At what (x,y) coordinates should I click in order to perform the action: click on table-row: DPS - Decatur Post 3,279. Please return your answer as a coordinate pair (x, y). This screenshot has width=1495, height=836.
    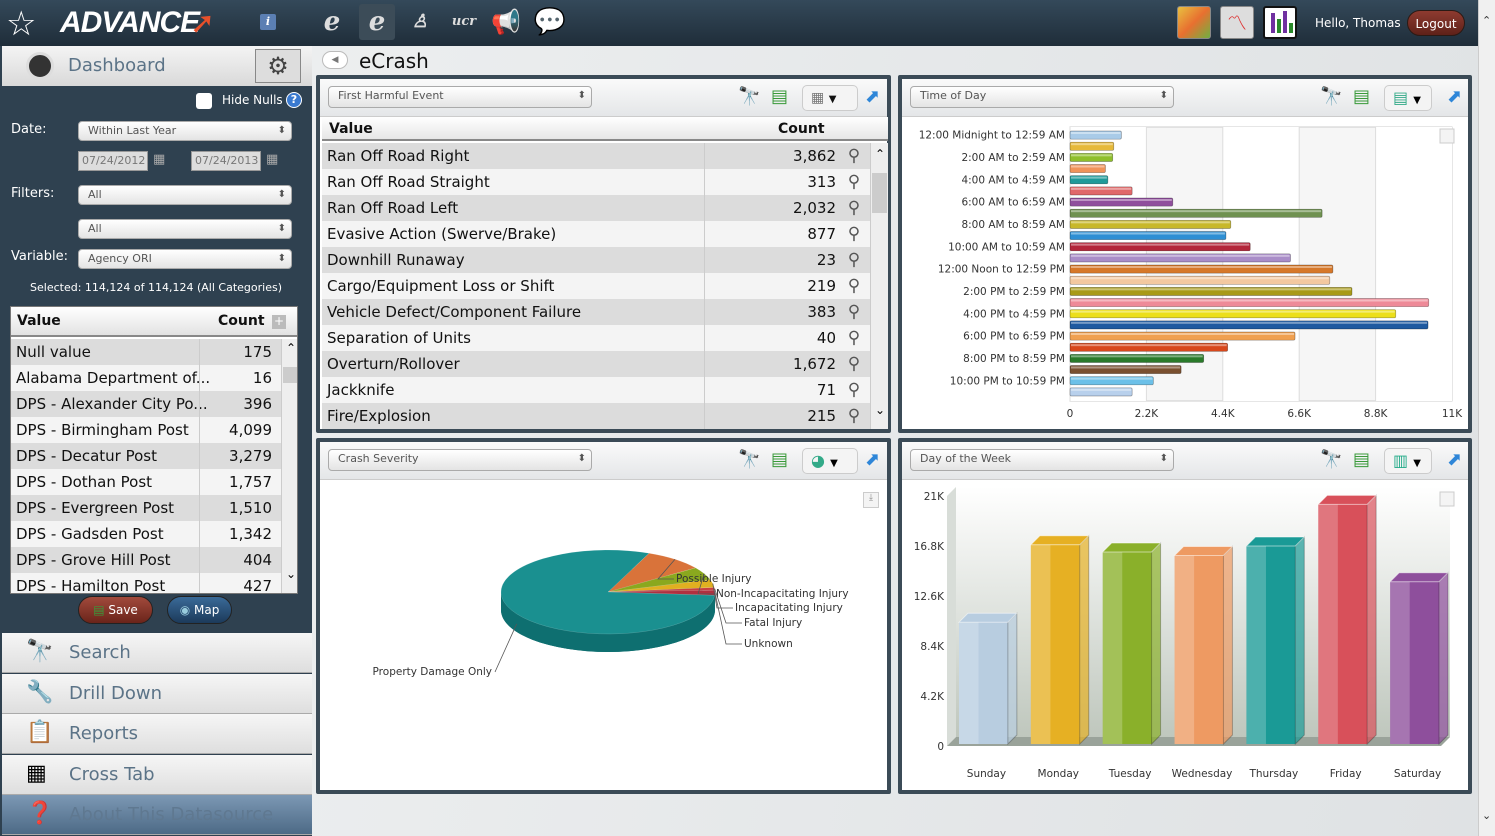
    Looking at the image, I should click on (146, 456).